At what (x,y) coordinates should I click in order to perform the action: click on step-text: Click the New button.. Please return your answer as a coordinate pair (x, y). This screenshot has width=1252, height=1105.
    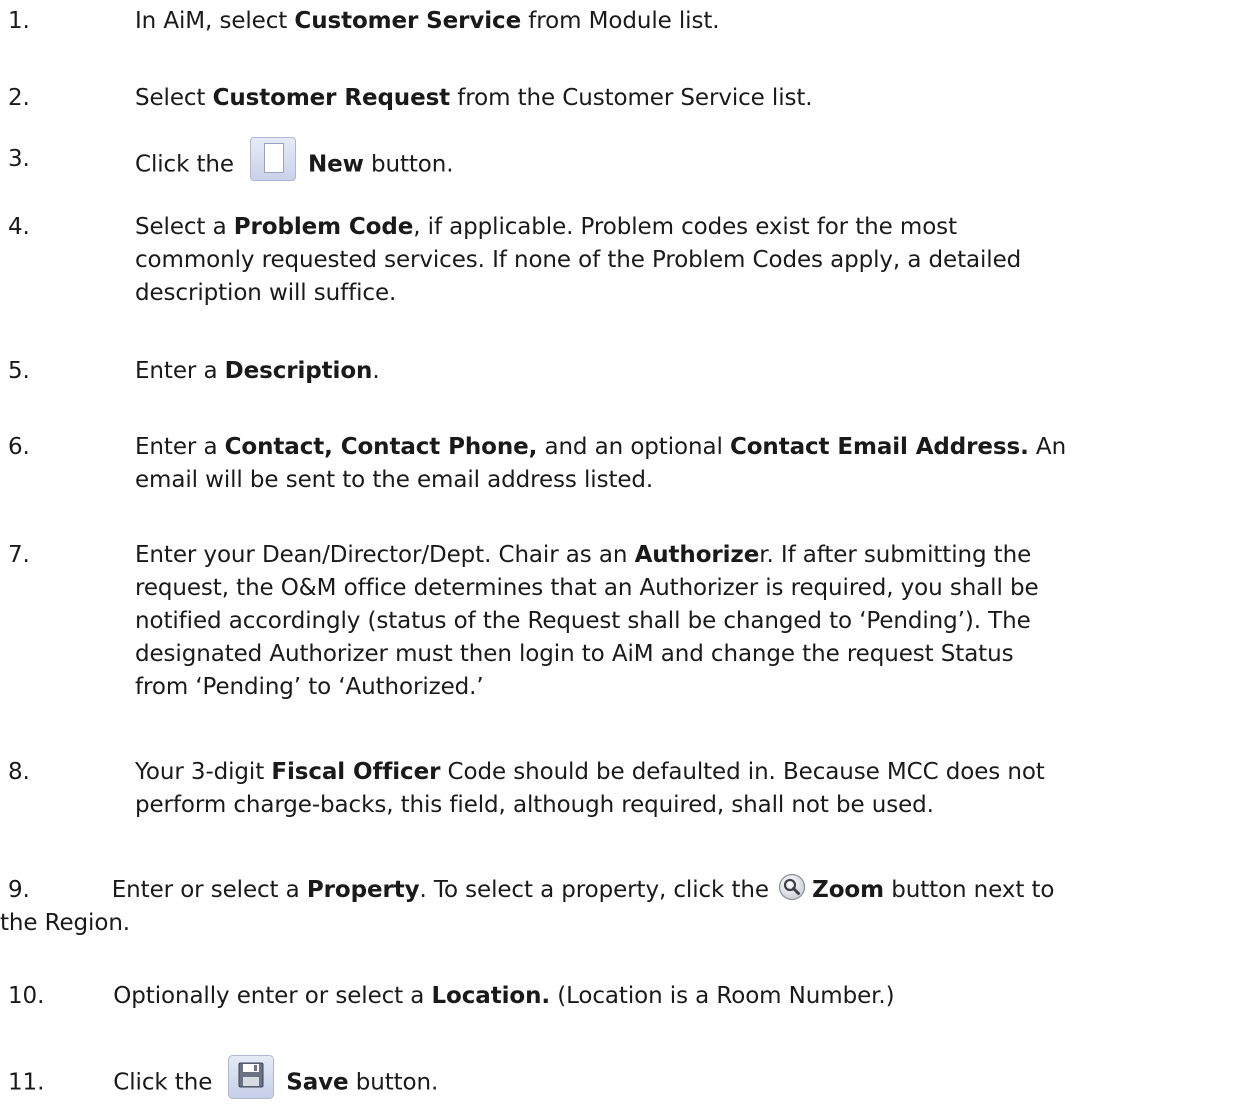
    Looking at the image, I should click on (683, 162).